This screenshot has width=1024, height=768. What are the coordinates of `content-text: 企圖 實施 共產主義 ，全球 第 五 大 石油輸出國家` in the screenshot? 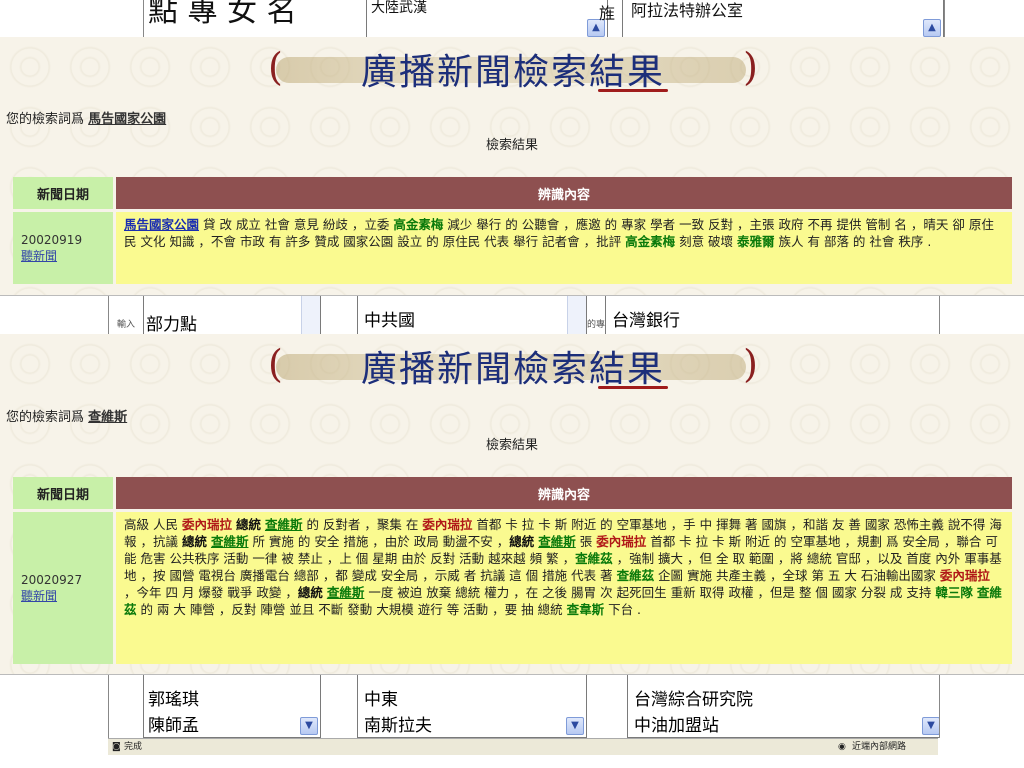 It's located at (797, 575).